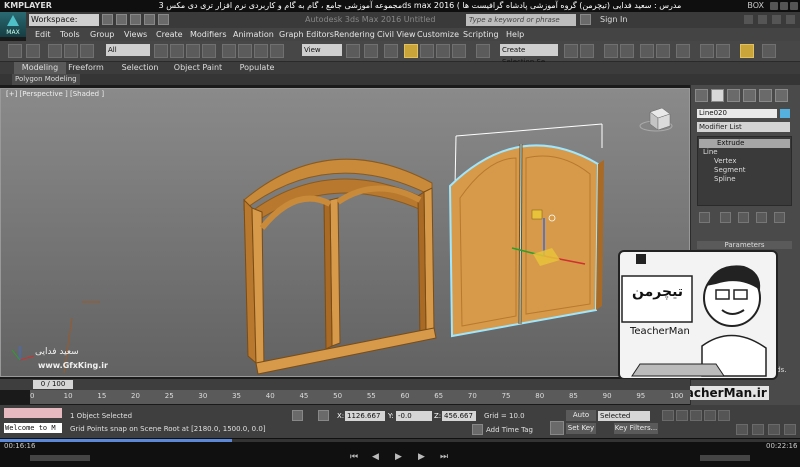 This screenshot has width=800, height=467. What do you see at coordinates (198, 68) in the screenshot?
I see `tab-object-paint: Object Paint` at bounding box center [198, 68].